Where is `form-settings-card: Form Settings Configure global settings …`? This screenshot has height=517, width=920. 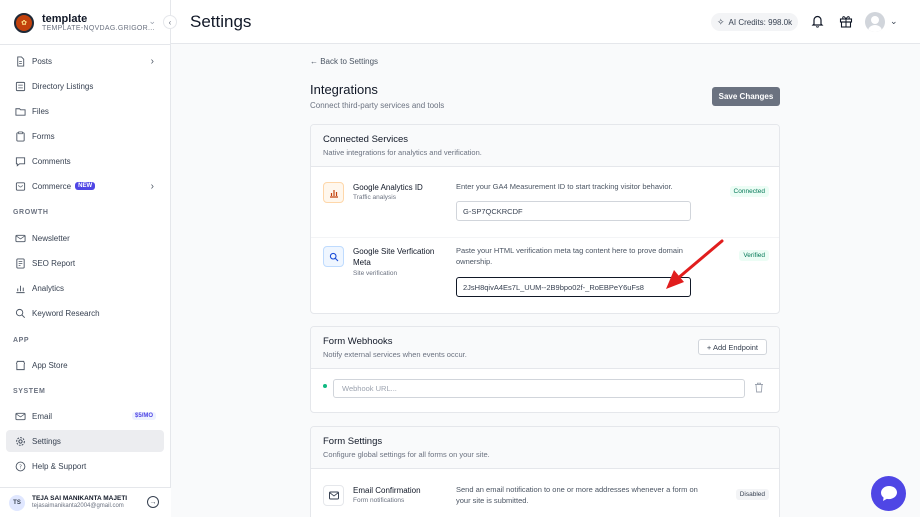
form-settings-card: Form Settings Configure global settings … is located at coordinates (545, 471).